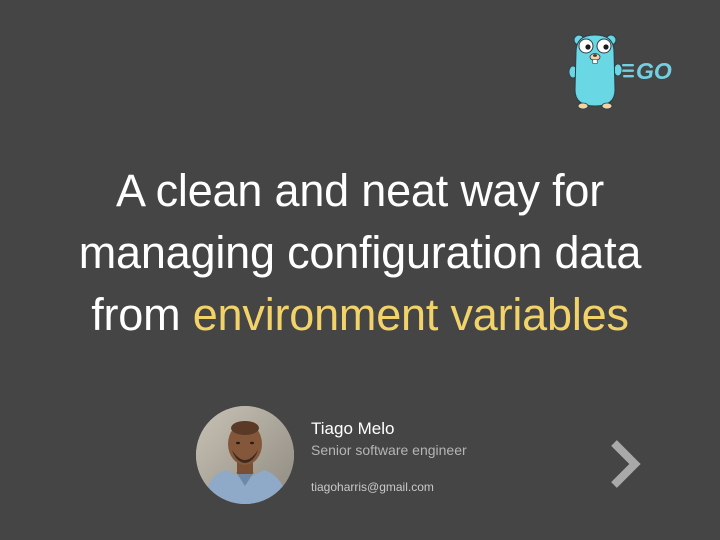 The height and width of the screenshot is (540, 720). What do you see at coordinates (595, 72) in the screenshot?
I see `gopher-icon` at bounding box center [595, 72].